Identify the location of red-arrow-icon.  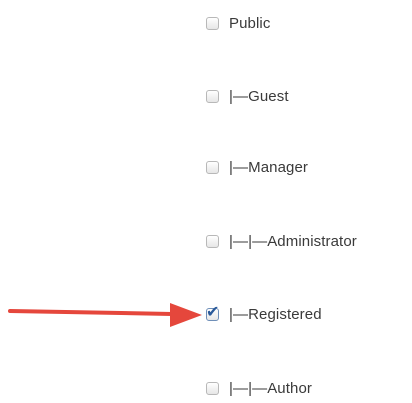
(105, 315).